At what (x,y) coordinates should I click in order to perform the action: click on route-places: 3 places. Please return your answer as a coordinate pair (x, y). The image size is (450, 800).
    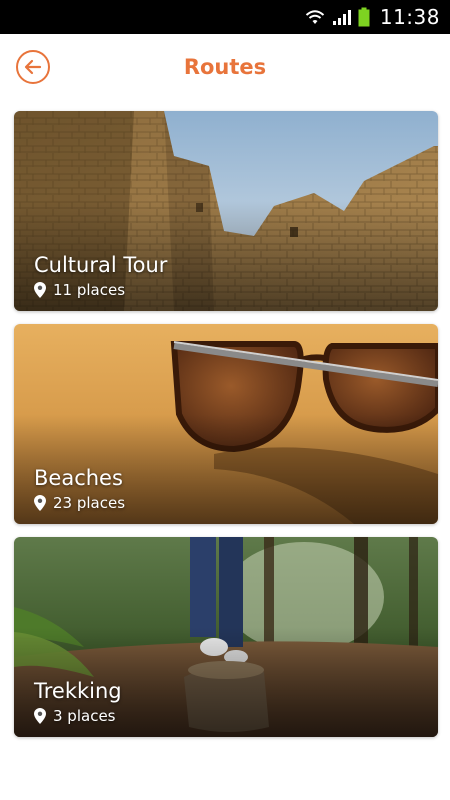
    Looking at the image, I should click on (74, 716).